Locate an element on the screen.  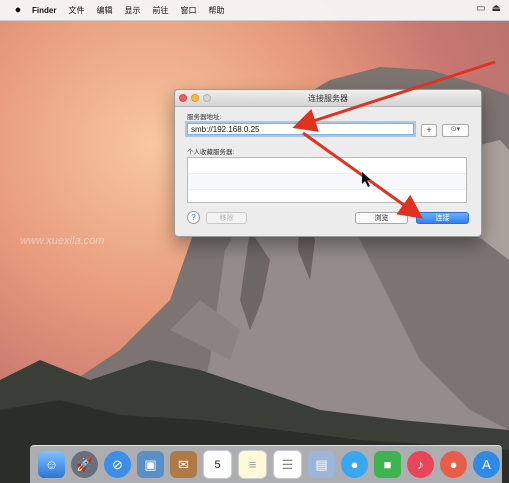
menu-extras: ▭ ⏏ is located at coordinates (488, 8).